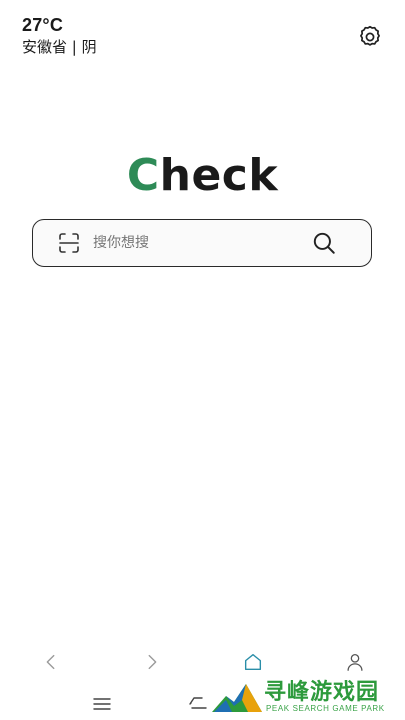 This screenshot has width=405, height=720. I want to click on nav-back-button, so click(51, 662).